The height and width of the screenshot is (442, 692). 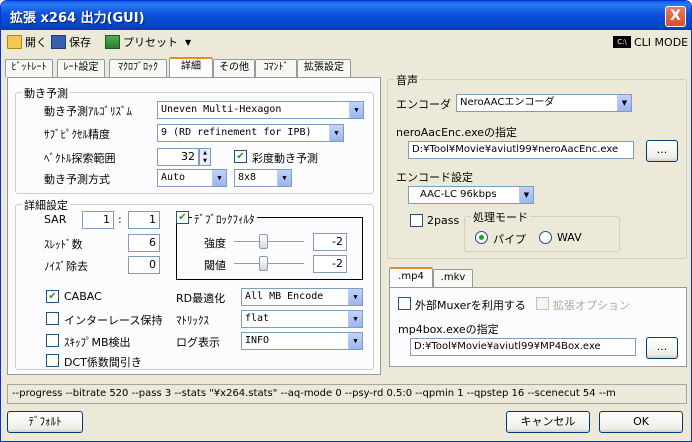 What do you see at coordinates (443, 220) in the screenshot?
I see `twopass-label: 2pass` at bounding box center [443, 220].